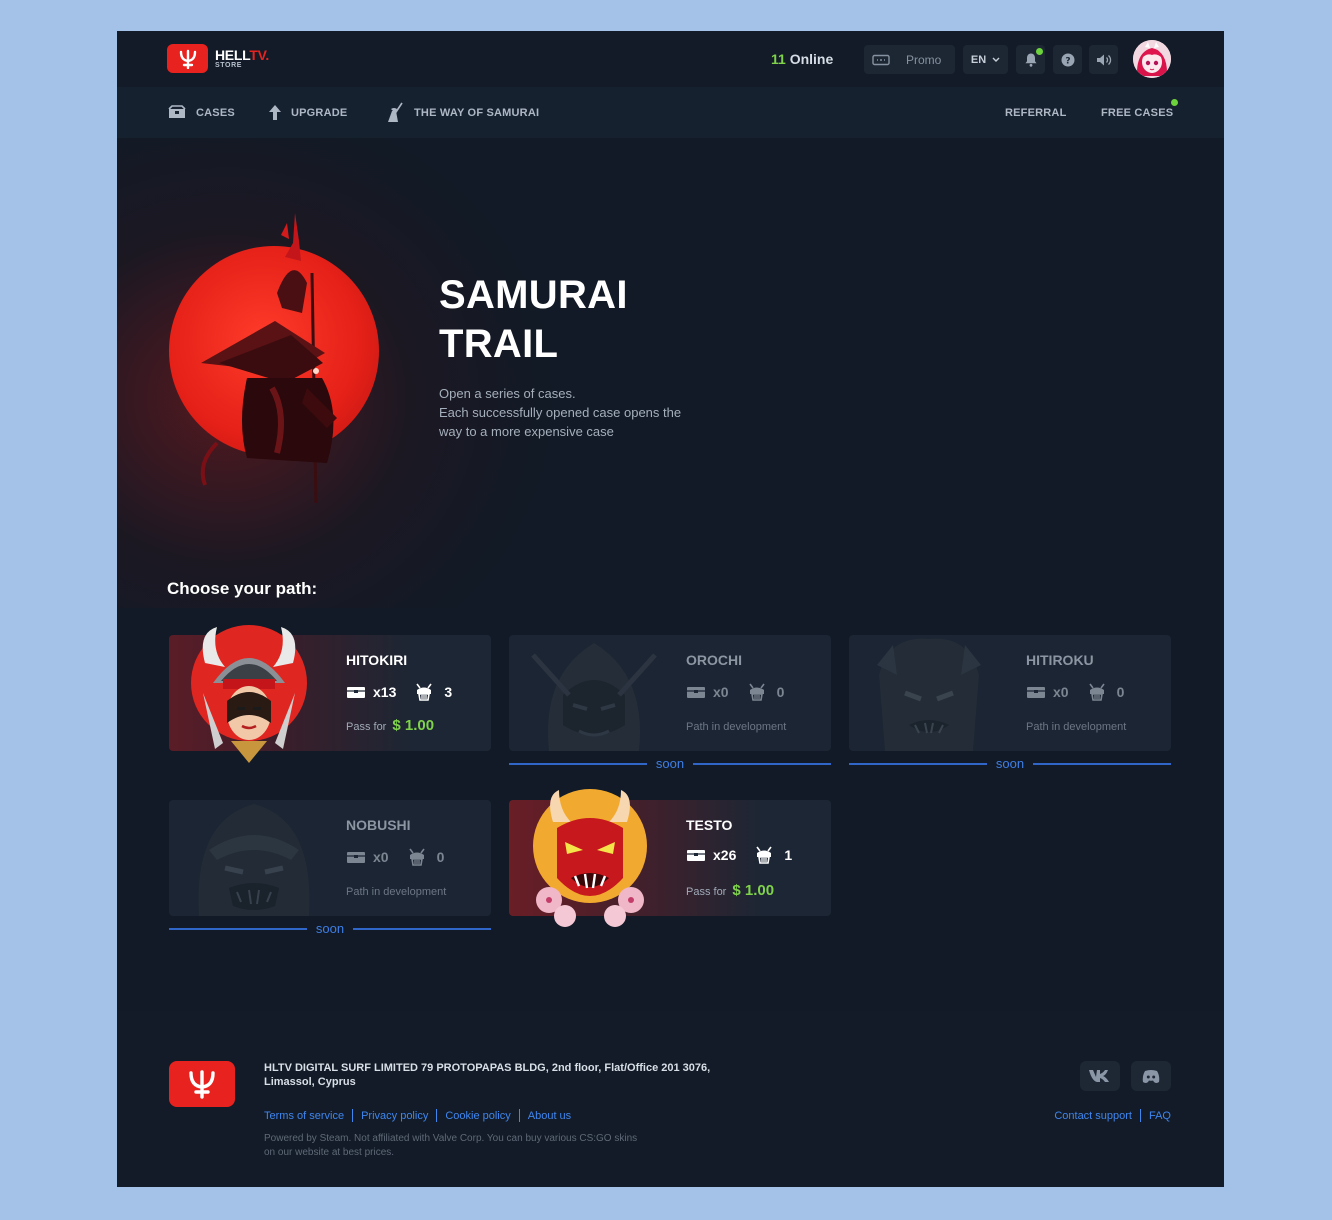  What do you see at coordinates (202, 1084) in the screenshot?
I see `footer-trident-logo-icon` at bounding box center [202, 1084].